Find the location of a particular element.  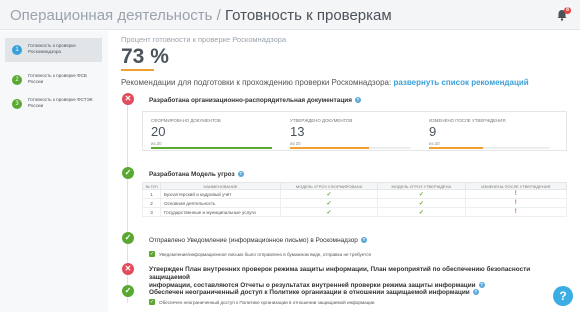

stat-value: 9 is located at coordinates (433, 131).